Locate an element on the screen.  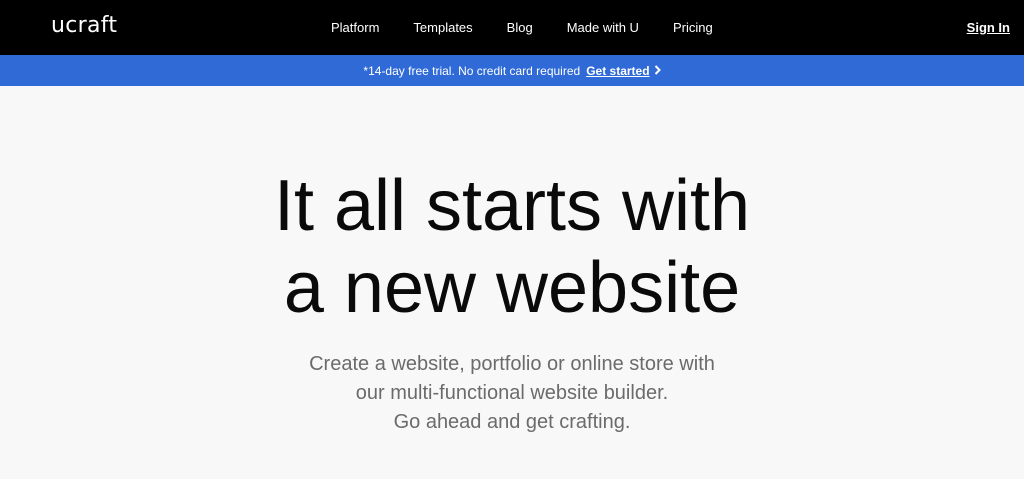
nav-link-blog: Blog is located at coordinates (520, 27).